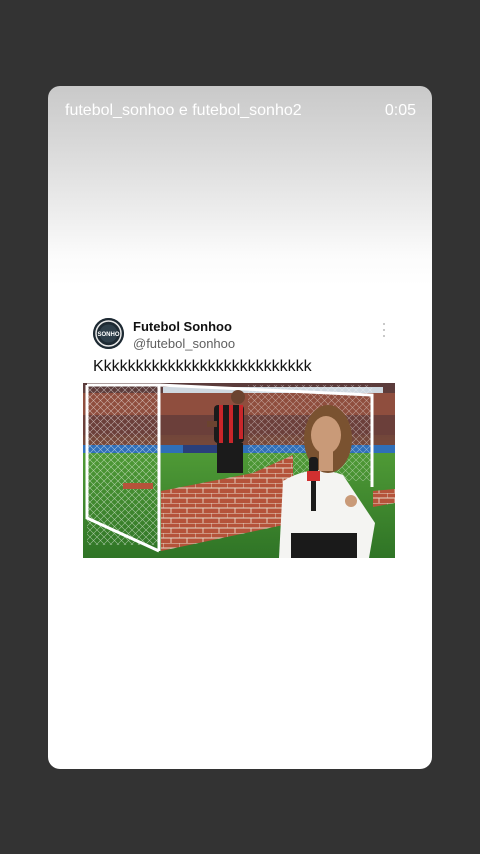  What do you see at coordinates (245, 334) in the screenshot?
I see `tweet-header: SONHO Futebol Sonhoo @futebol_sonhoo` at bounding box center [245, 334].